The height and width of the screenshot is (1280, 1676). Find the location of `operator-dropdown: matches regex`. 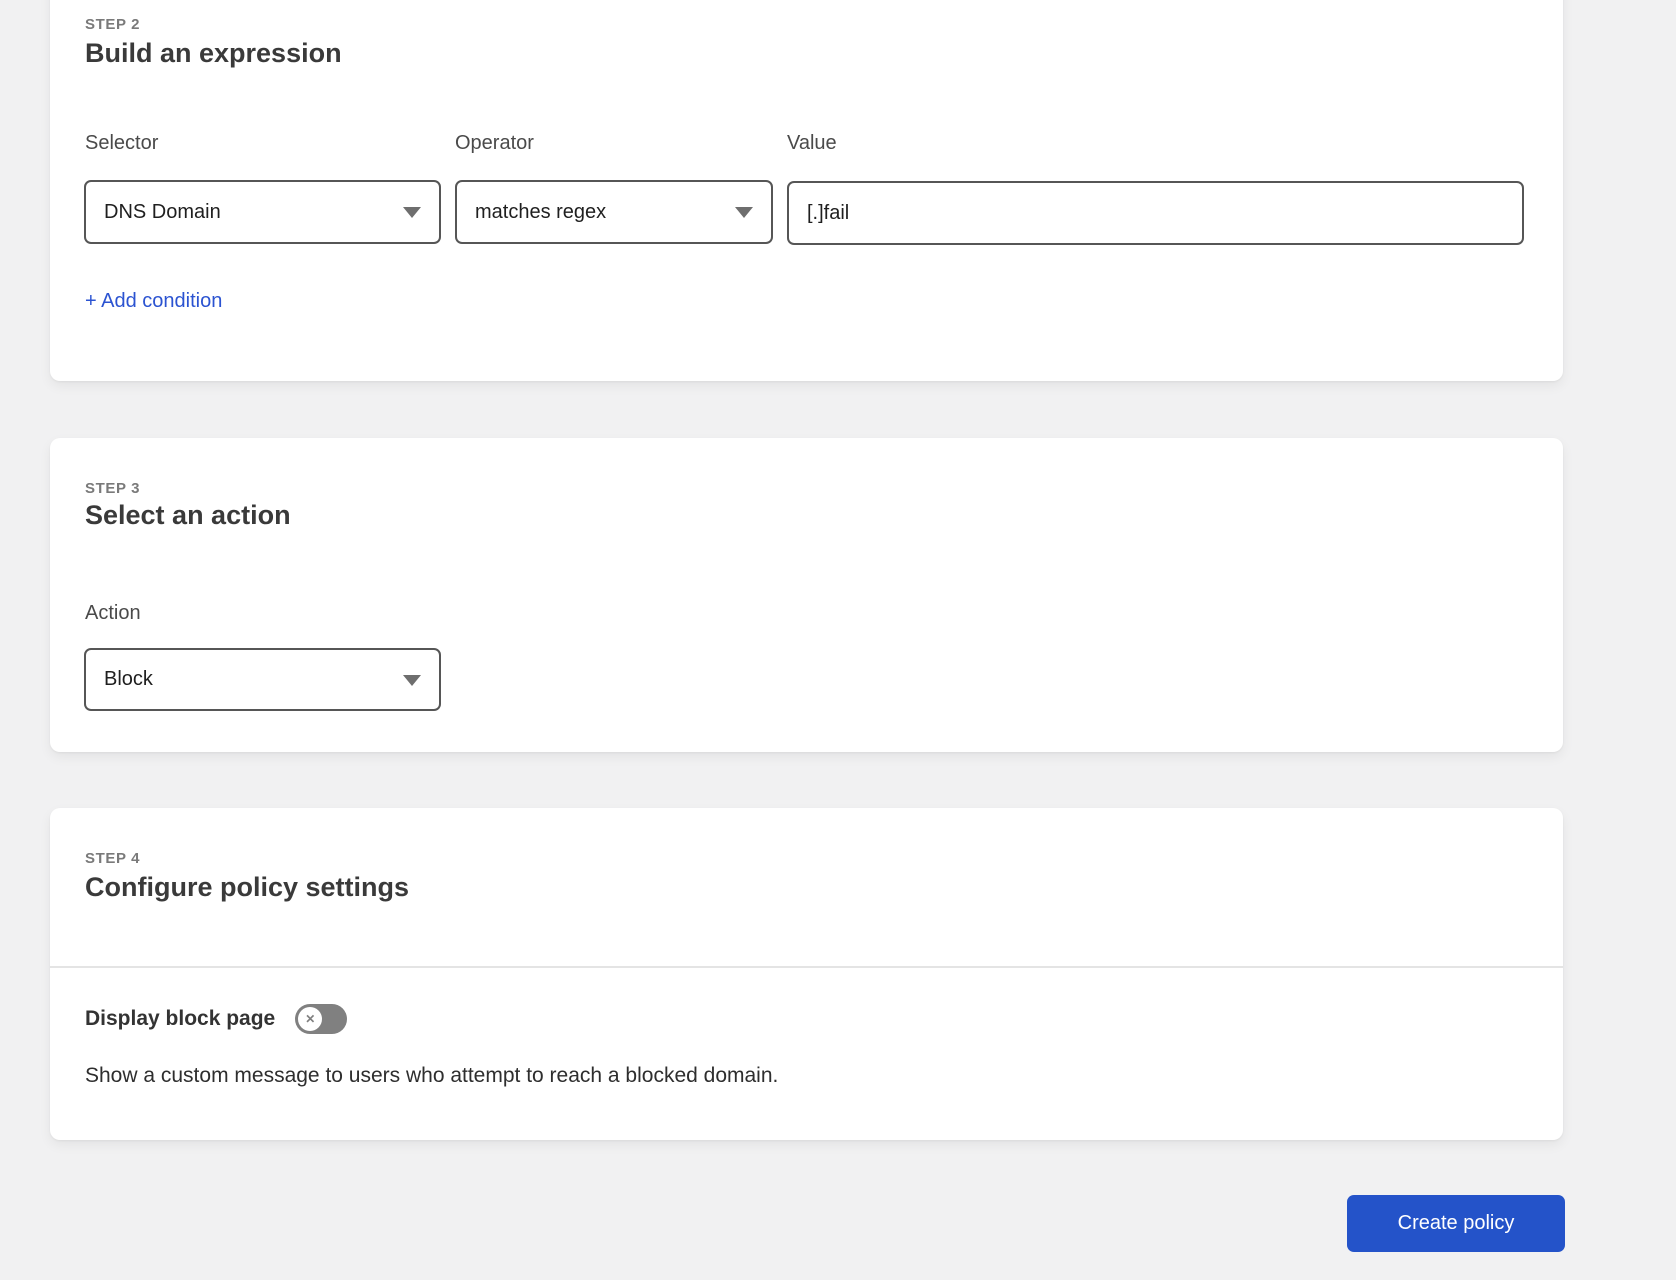

operator-dropdown: matches regex is located at coordinates (614, 212).